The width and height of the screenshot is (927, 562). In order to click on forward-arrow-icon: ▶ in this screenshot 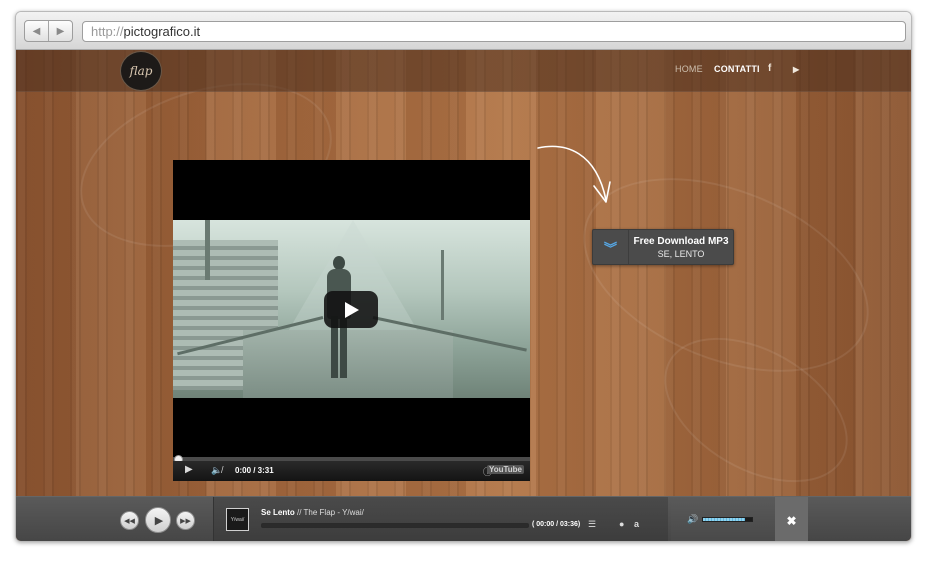, I will do `click(60, 31)`.